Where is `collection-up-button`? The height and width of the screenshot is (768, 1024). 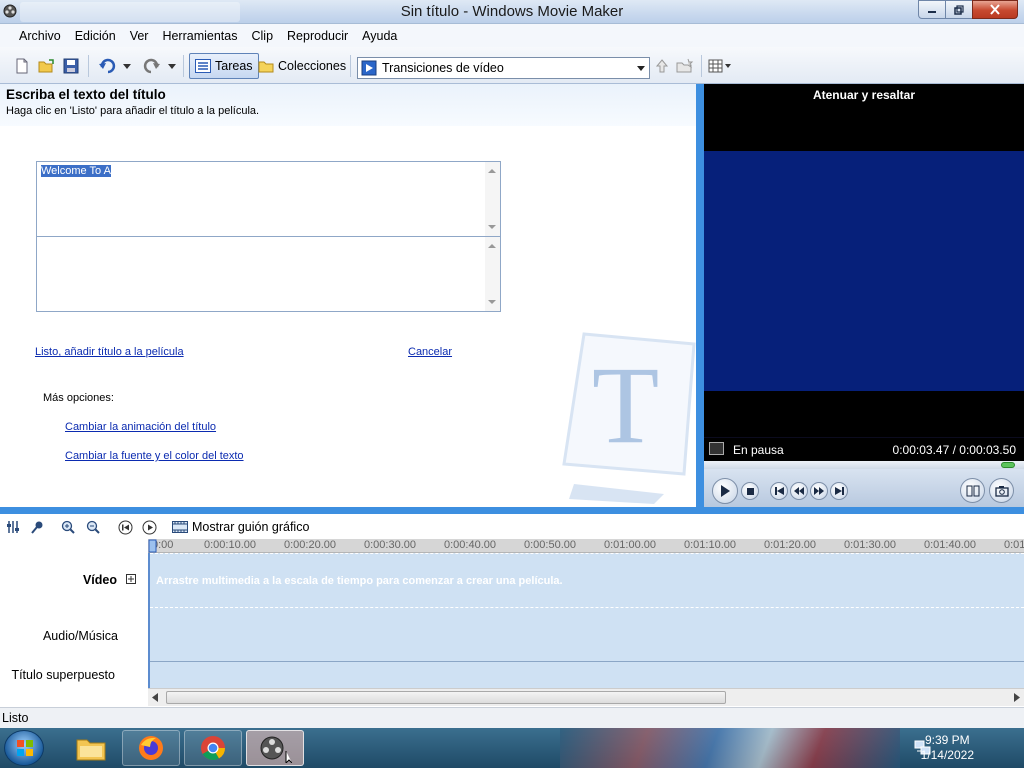
collection-up-button is located at coordinates (662, 66).